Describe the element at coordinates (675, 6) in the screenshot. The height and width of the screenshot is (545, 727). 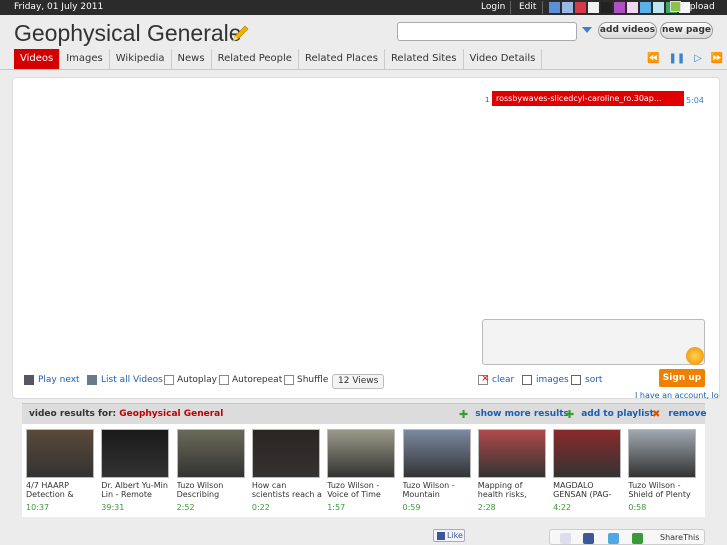
I see `upload-icon` at that location.